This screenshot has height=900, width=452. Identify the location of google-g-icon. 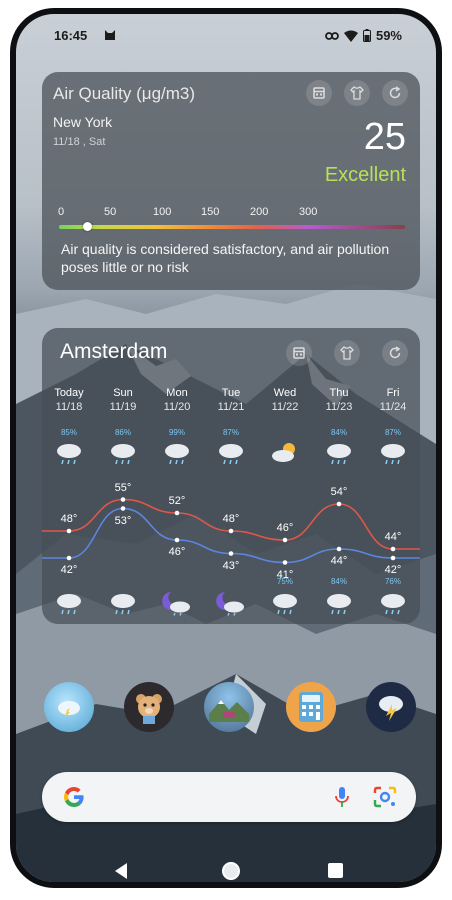
(74, 797).